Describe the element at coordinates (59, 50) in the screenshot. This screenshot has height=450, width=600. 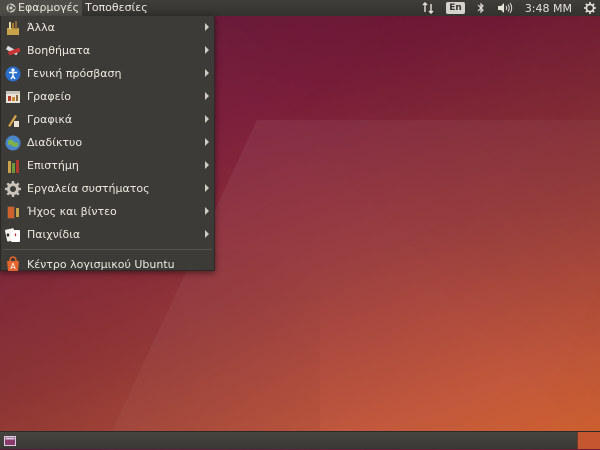
I see `menu-item-label: Βοηθήματα` at that location.